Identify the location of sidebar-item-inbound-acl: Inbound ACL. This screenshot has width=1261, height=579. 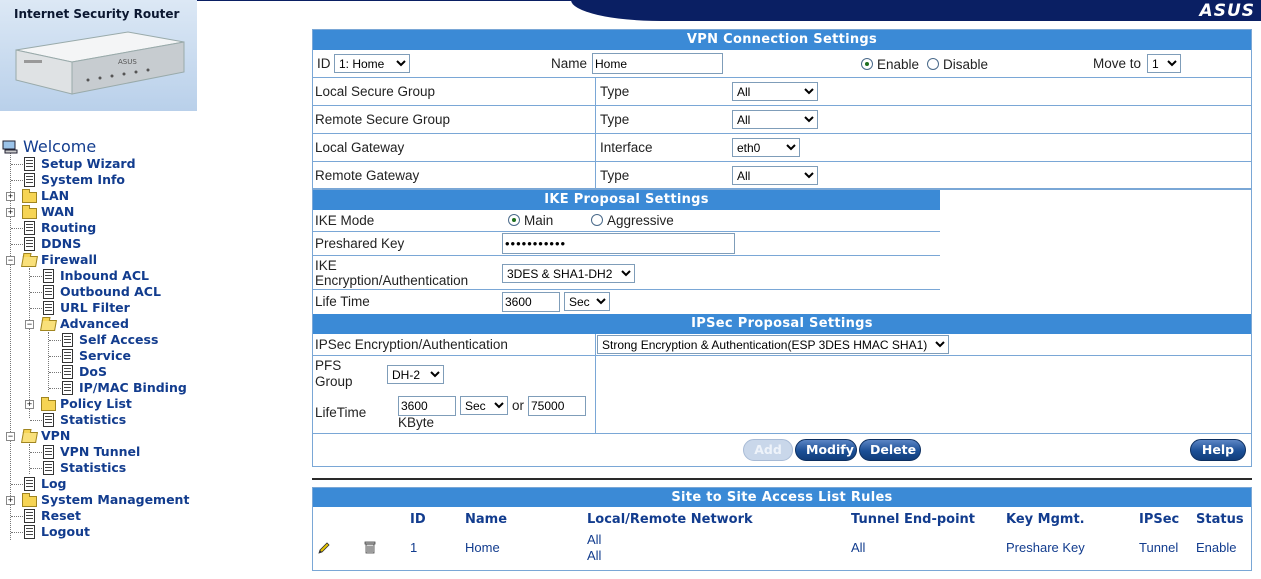
(113, 276).